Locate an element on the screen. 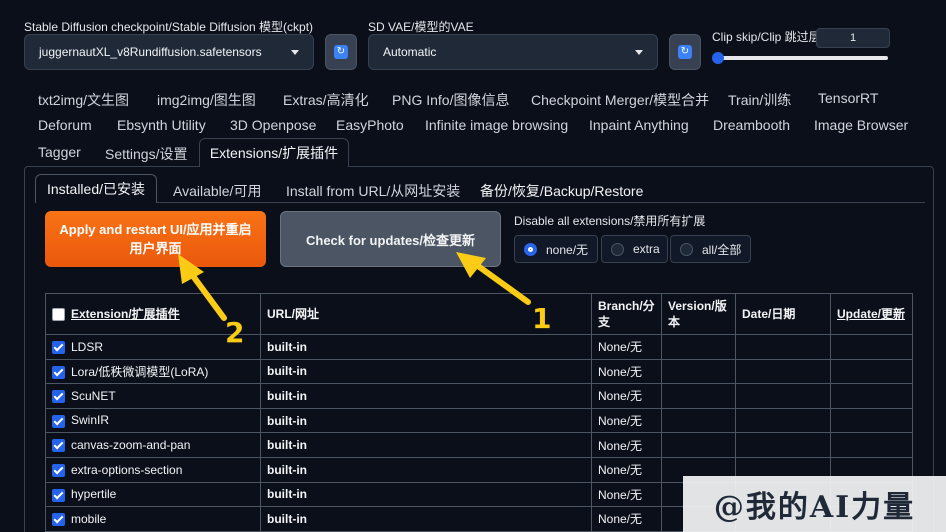 The width and height of the screenshot is (946, 532). refresh-checkpoint-button: ↻ is located at coordinates (341, 52).